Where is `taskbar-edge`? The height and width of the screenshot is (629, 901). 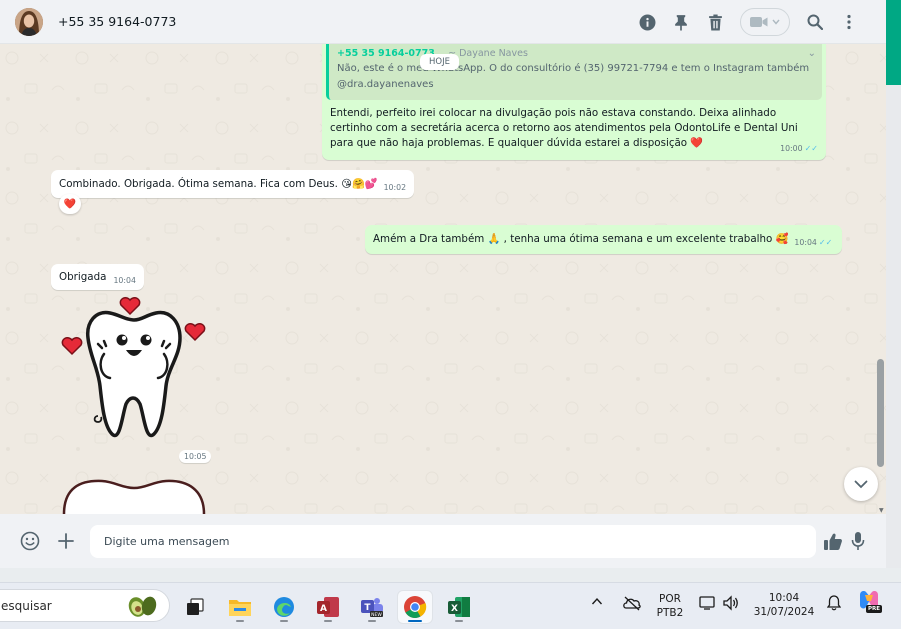
taskbar-edge is located at coordinates (284, 607).